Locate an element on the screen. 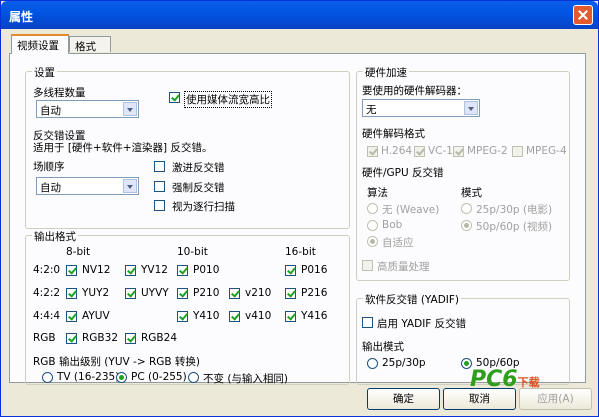 This screenshot has width=599, height=417. col-16bit: 16-bit is located at coordinates (300, 252).